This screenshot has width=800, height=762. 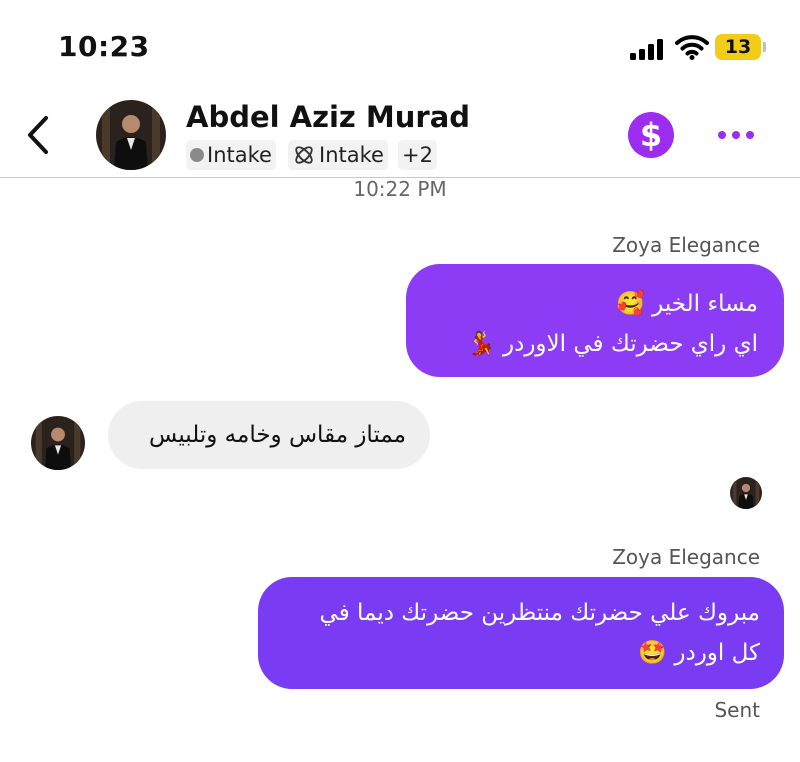 What do you see at coordinates (651, 135) in the screenshot?
I see `dollar-icon: $` at bounding box center [651, 135].